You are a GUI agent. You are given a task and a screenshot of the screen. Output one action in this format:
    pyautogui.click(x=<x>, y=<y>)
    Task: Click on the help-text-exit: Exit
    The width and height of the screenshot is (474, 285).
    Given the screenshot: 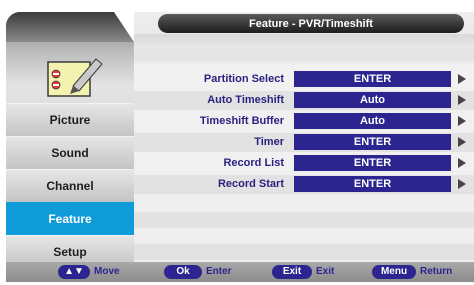 What is the action you would take?
    pyautogui.click(x=325, y=271)
    